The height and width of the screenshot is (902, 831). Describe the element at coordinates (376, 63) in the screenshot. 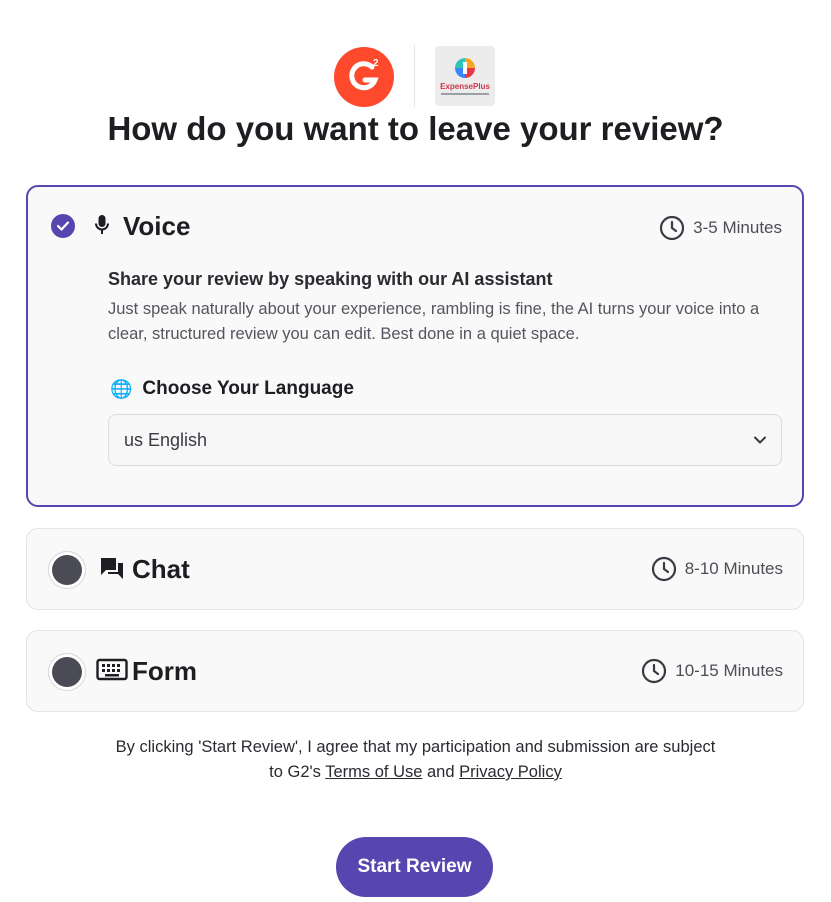

I see `svg-text: 2` at that location.